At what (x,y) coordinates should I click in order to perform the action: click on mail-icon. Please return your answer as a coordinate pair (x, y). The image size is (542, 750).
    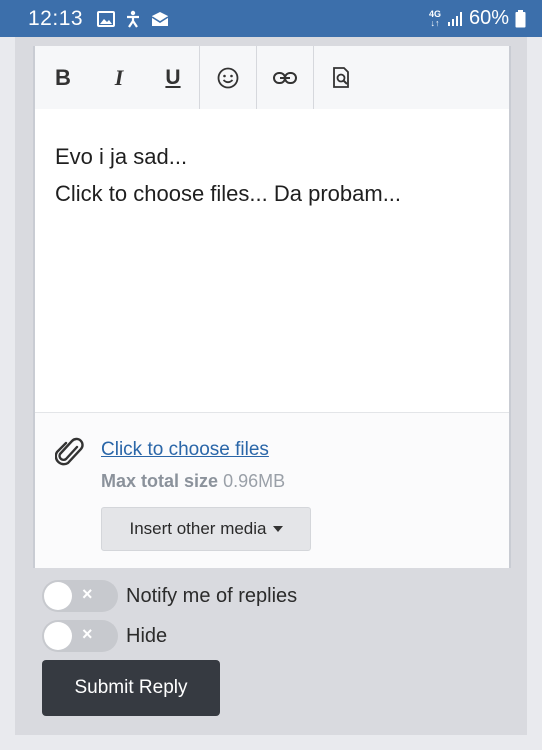
    Looking at the image, I should click on (160, 18).